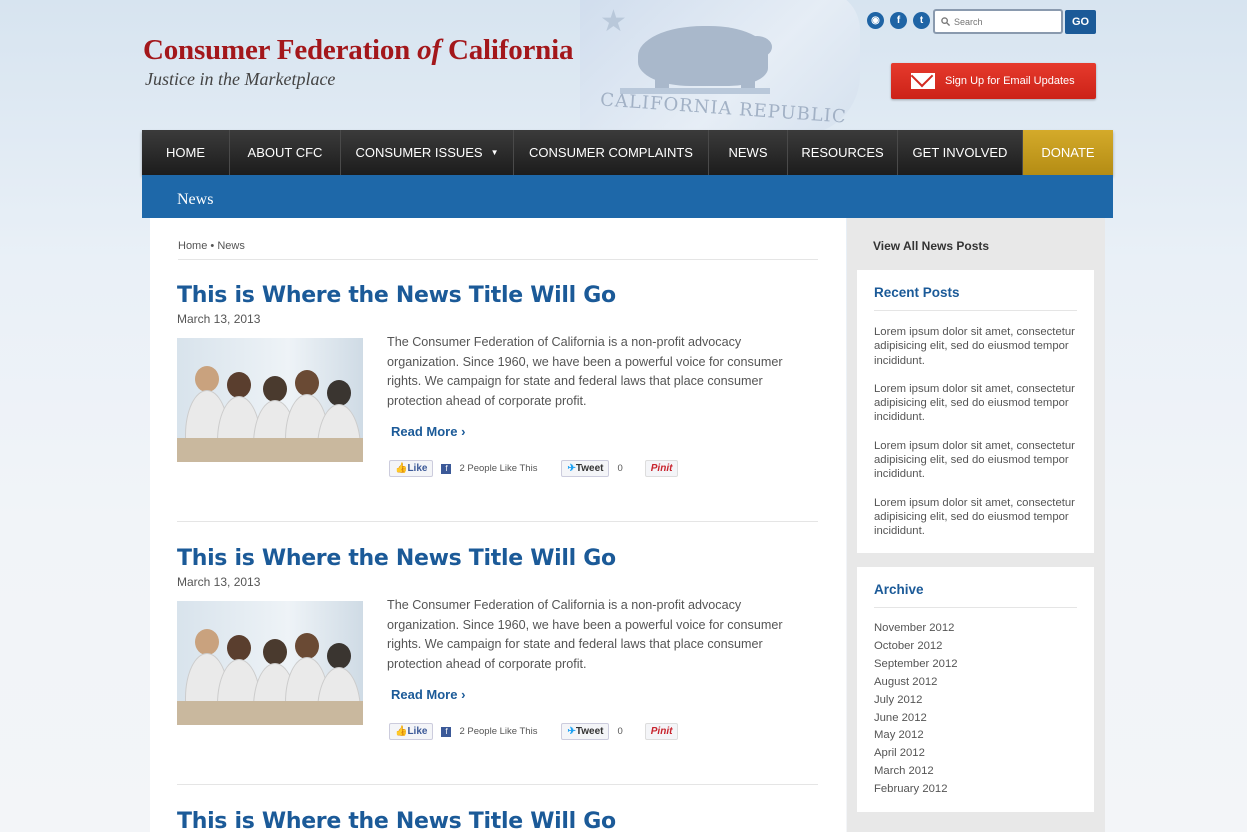  I want to click on rss-icon: ◉, so click(875, 20).